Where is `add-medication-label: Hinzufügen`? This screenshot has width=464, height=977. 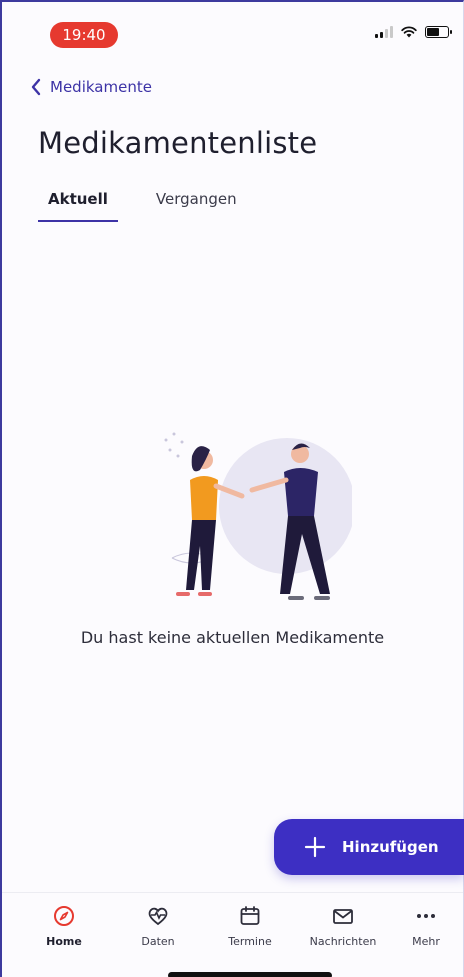 add-medication-label: Hinzufügen is located at coordinates (390, 847).